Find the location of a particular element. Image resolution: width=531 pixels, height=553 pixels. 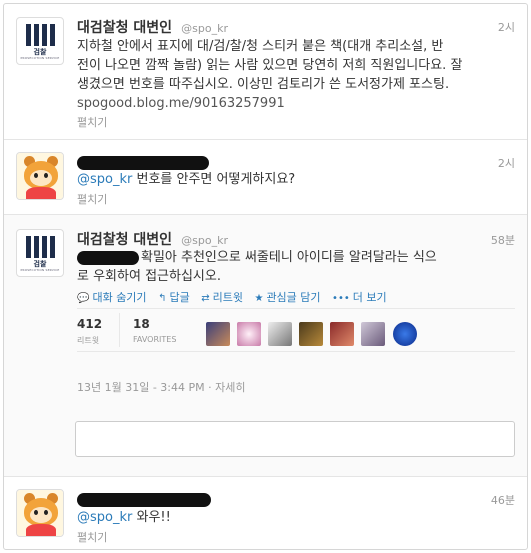

retweet-label: 리트윗 is located at coordinates (88, 340).